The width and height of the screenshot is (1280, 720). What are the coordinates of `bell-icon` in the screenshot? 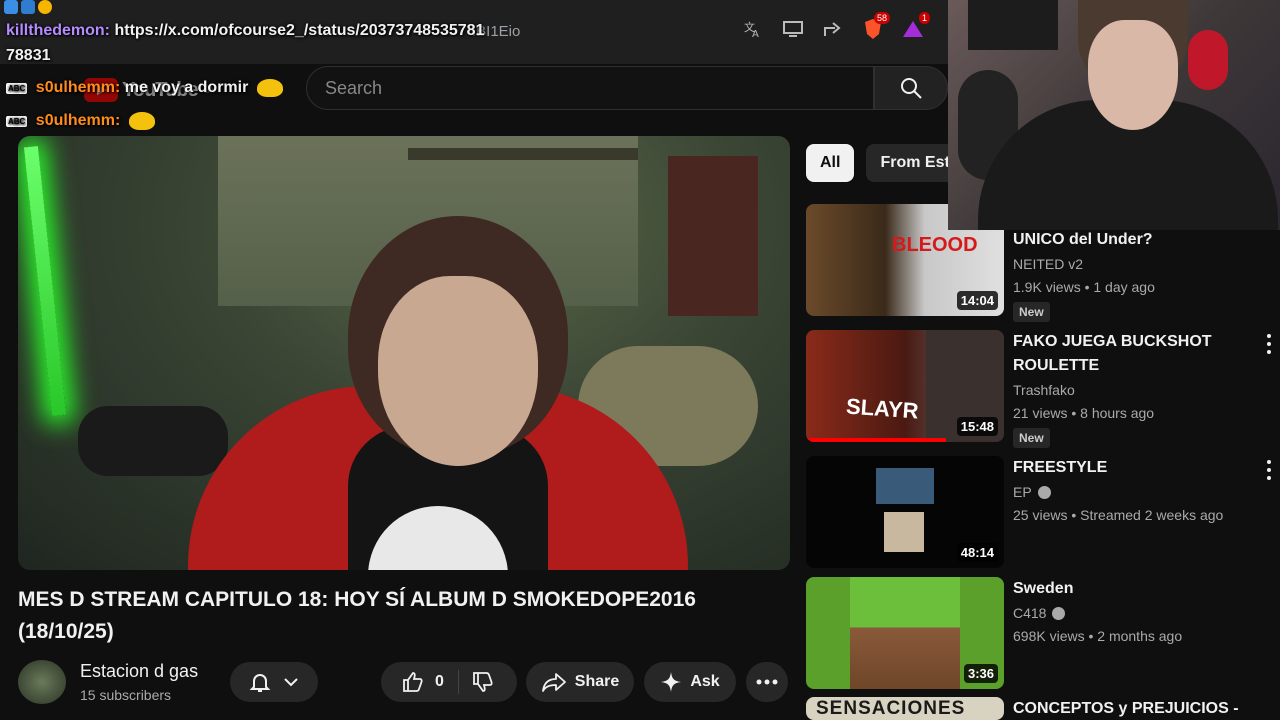 It's located at (260, 683).